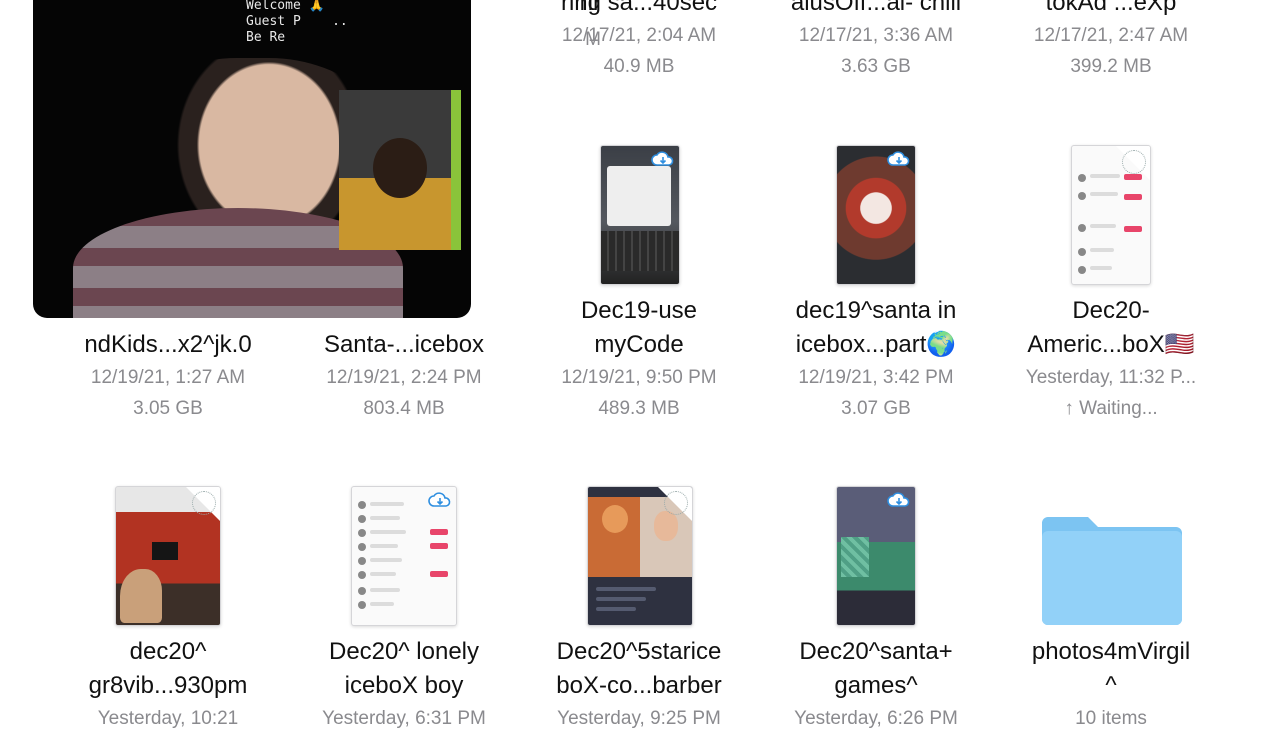  What do you see at coordinates (1111, 327) in the screenshot?
I see `file-name: Dec20- Americ...boX🇺🇸` at bounding box center [1111, 327].